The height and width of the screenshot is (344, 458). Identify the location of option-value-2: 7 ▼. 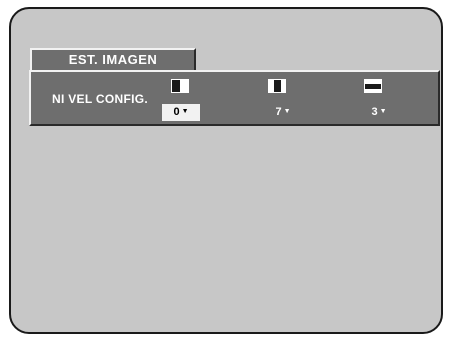
(283, 112).